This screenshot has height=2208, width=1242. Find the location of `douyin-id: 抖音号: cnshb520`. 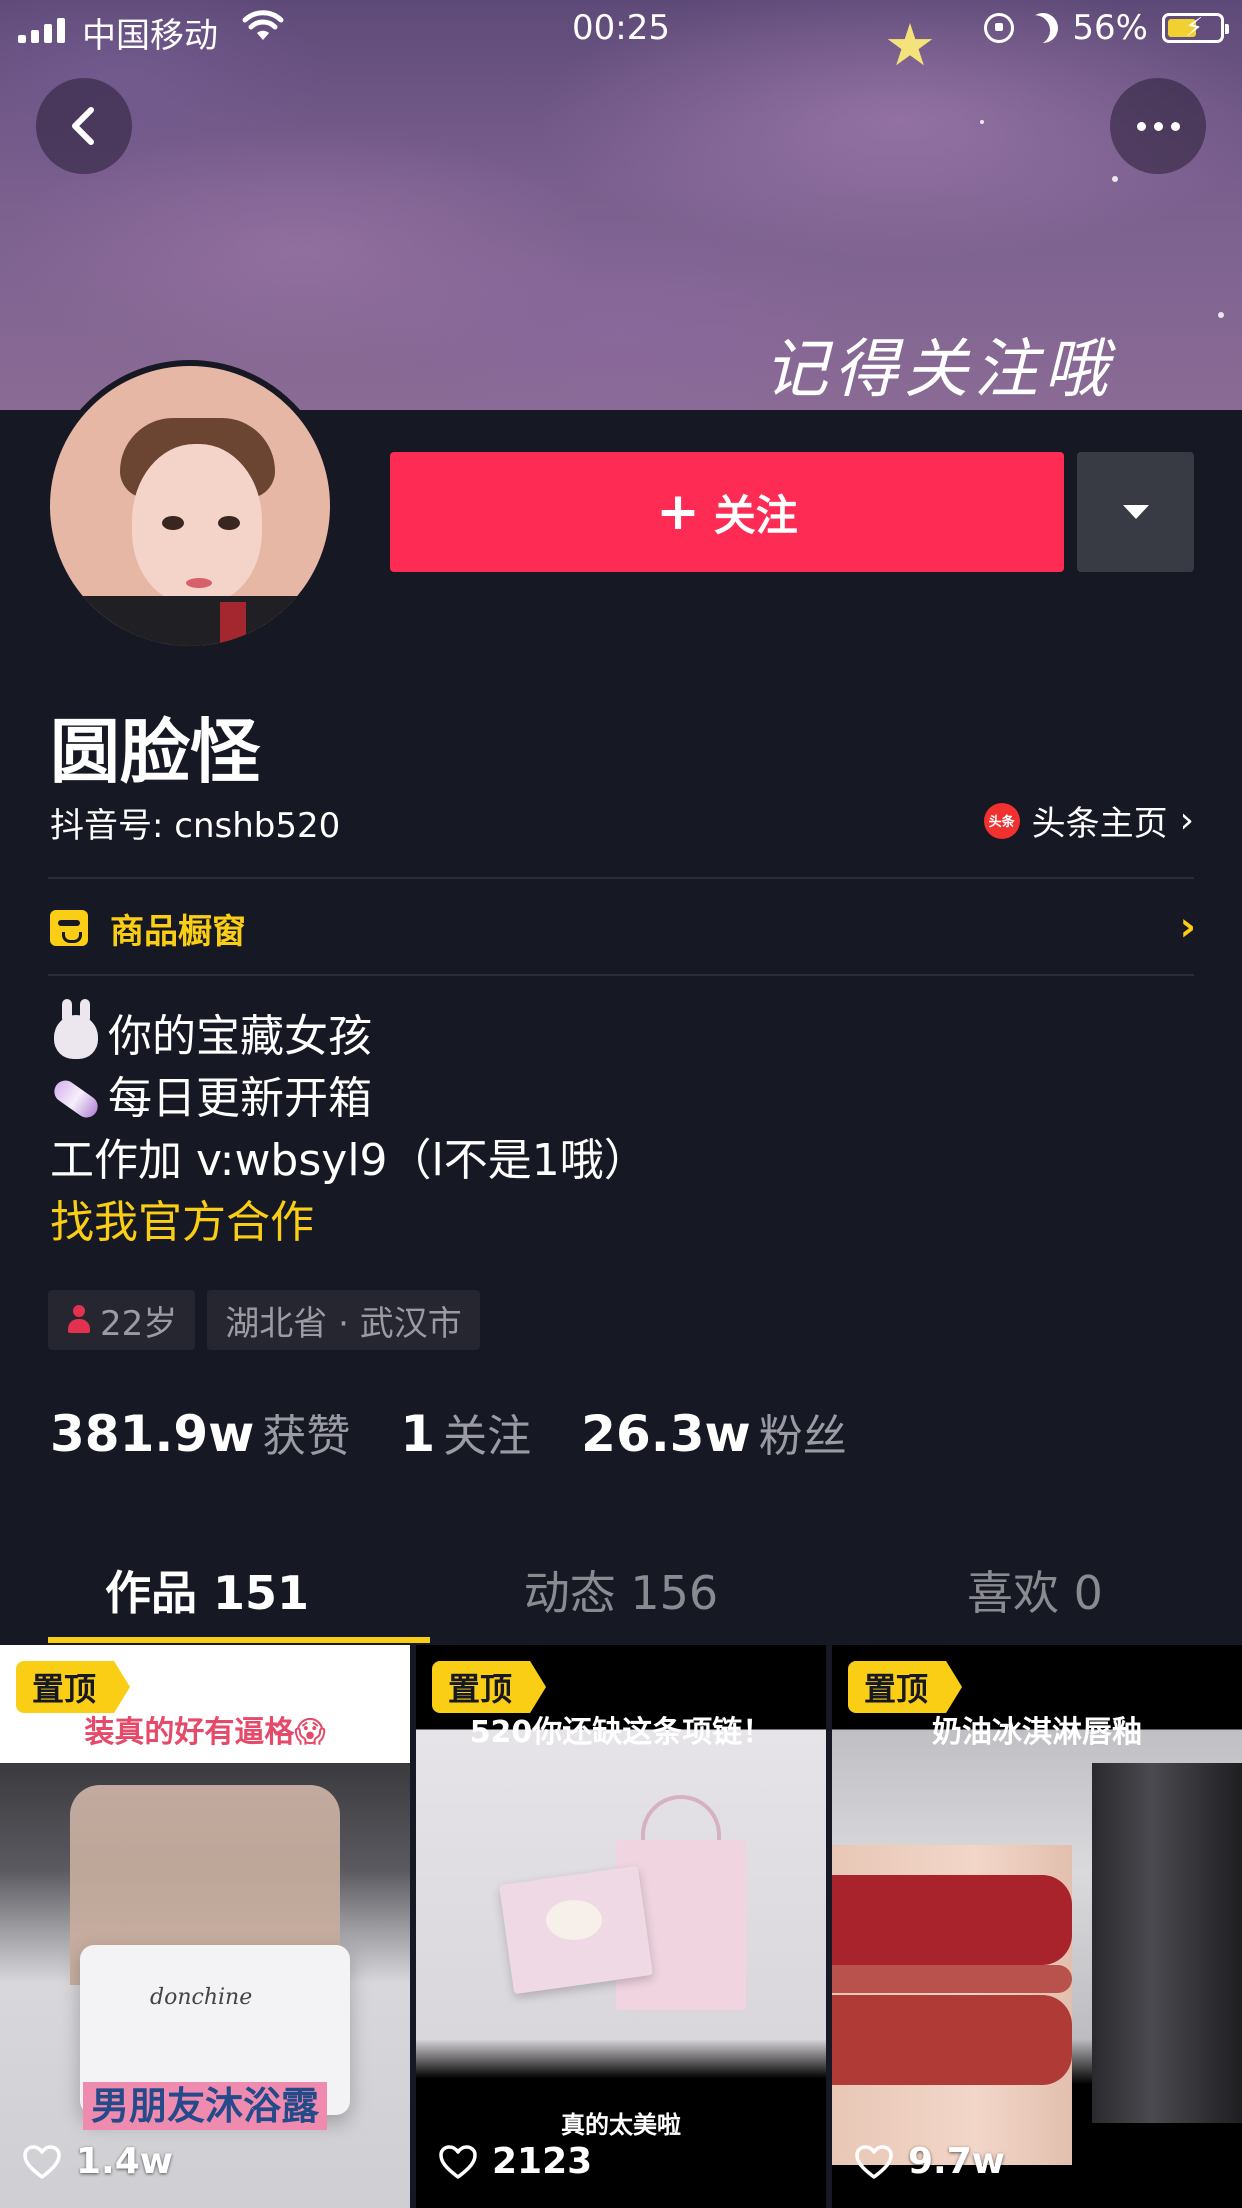

douyin-id: 抖音号: cnshb520 is located at coordinates (195, 826).